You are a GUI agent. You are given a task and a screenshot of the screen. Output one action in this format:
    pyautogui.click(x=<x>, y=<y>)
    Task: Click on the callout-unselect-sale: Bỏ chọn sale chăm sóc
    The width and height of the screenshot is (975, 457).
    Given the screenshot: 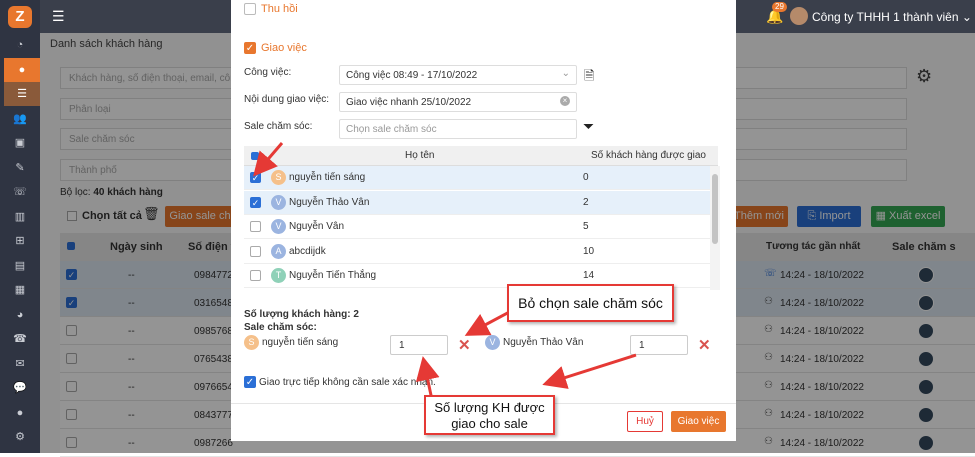 What is the action you would take?
    pyautogui.click(x=590, y=303)
    